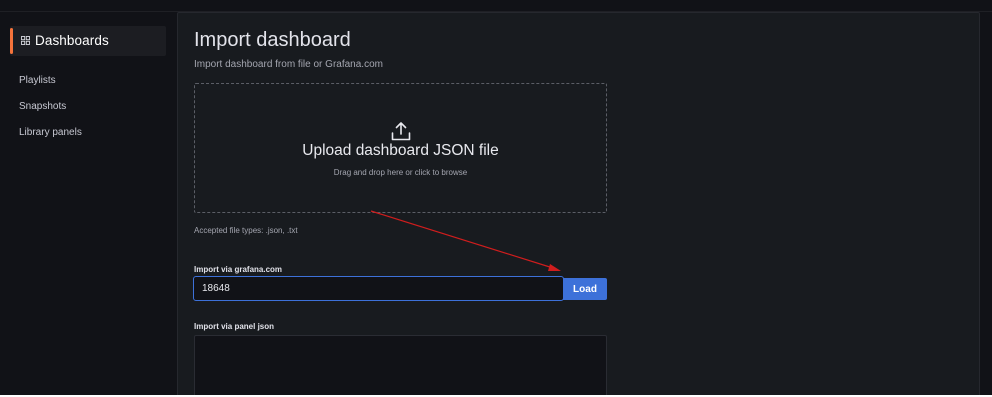  What do you see at coordinates (378, 288) in the screenshot?
I see `grafana-com-id-input` at bounding box center [378, 288].